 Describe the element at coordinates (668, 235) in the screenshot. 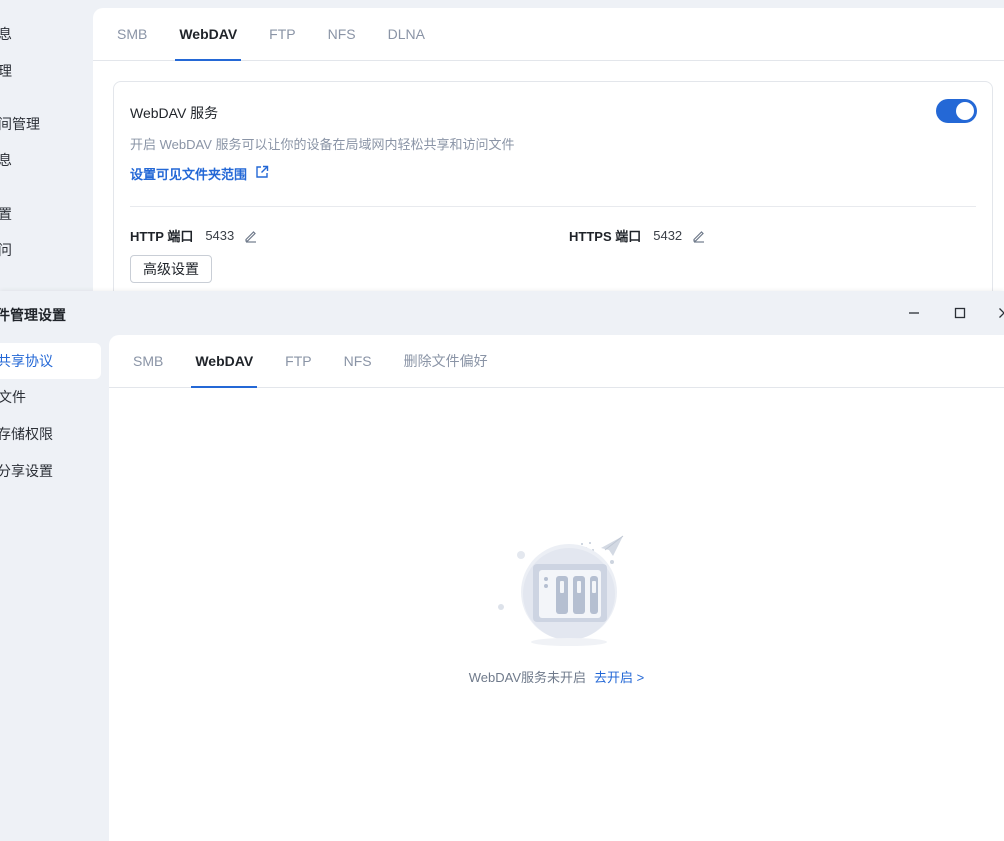

I see `https-port-value: 5432` at that location.